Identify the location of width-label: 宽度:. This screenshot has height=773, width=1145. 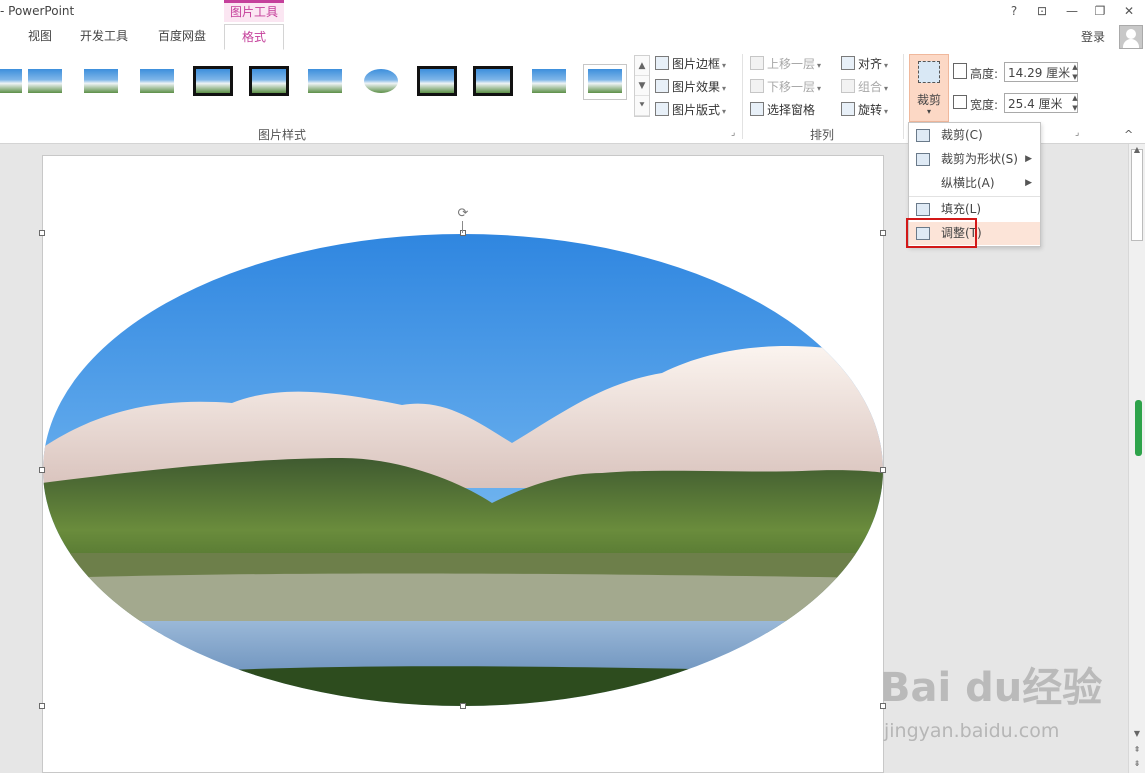
(984, 105).